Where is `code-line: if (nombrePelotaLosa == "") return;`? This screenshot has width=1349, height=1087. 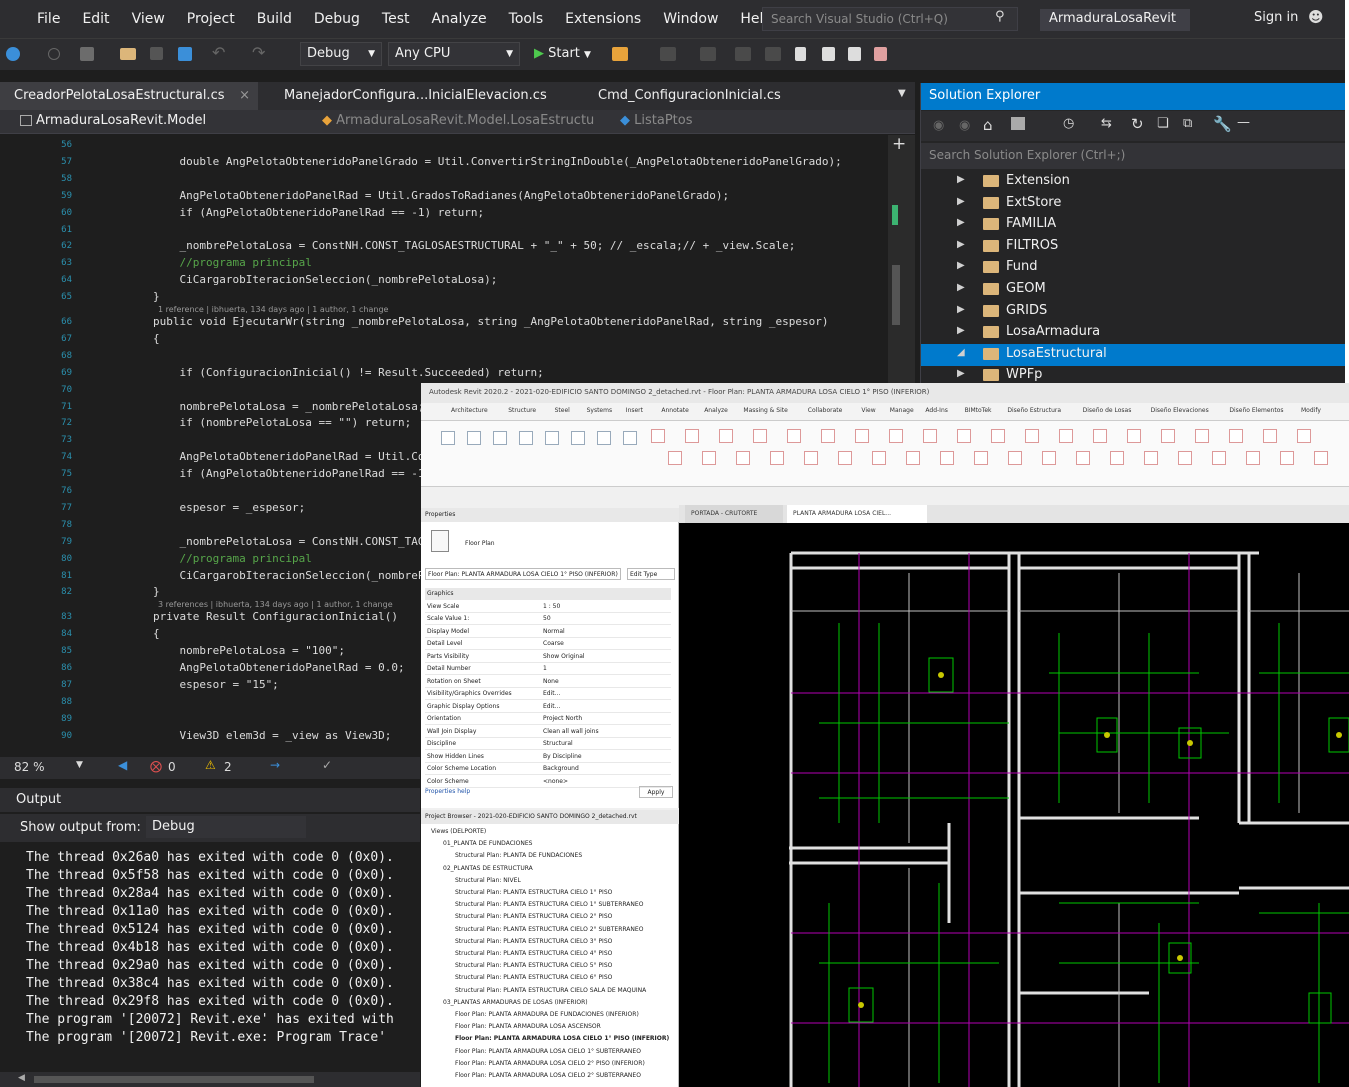 code-line: if (nombrePelotaLosa == "") return; is located at coordinates (255, 422).